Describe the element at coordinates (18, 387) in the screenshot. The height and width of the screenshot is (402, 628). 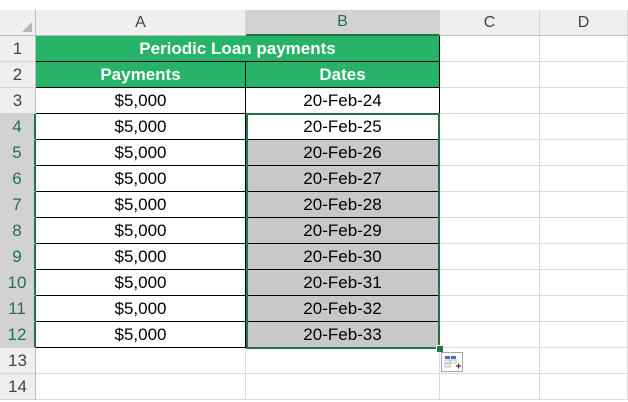
I see `row-header-14: 14` at that location.